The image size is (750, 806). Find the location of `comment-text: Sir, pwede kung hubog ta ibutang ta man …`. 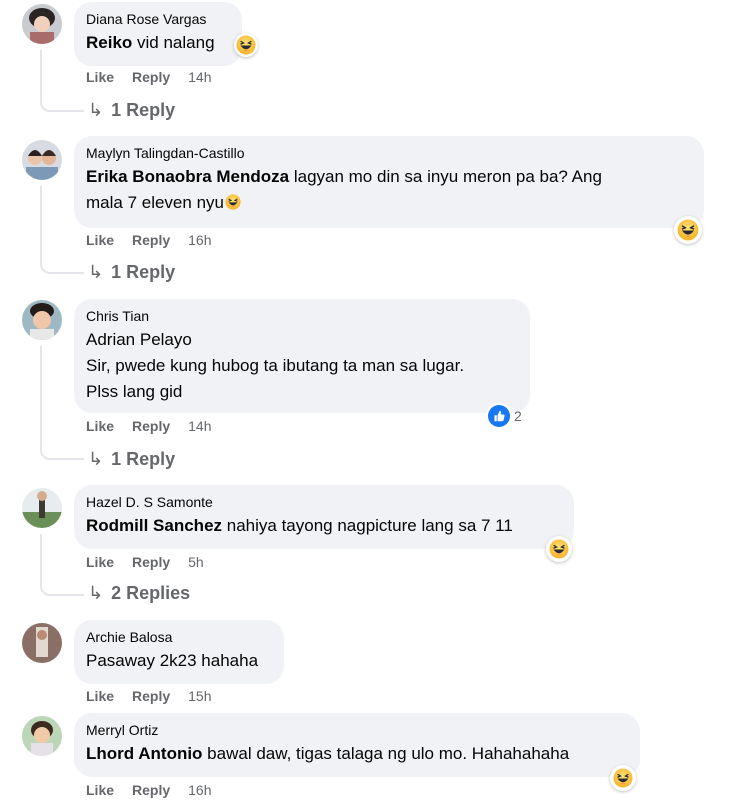

comment-text: Sir, pwede kung hubog ta ibutang ta man … is located at coordinates (275, 365).